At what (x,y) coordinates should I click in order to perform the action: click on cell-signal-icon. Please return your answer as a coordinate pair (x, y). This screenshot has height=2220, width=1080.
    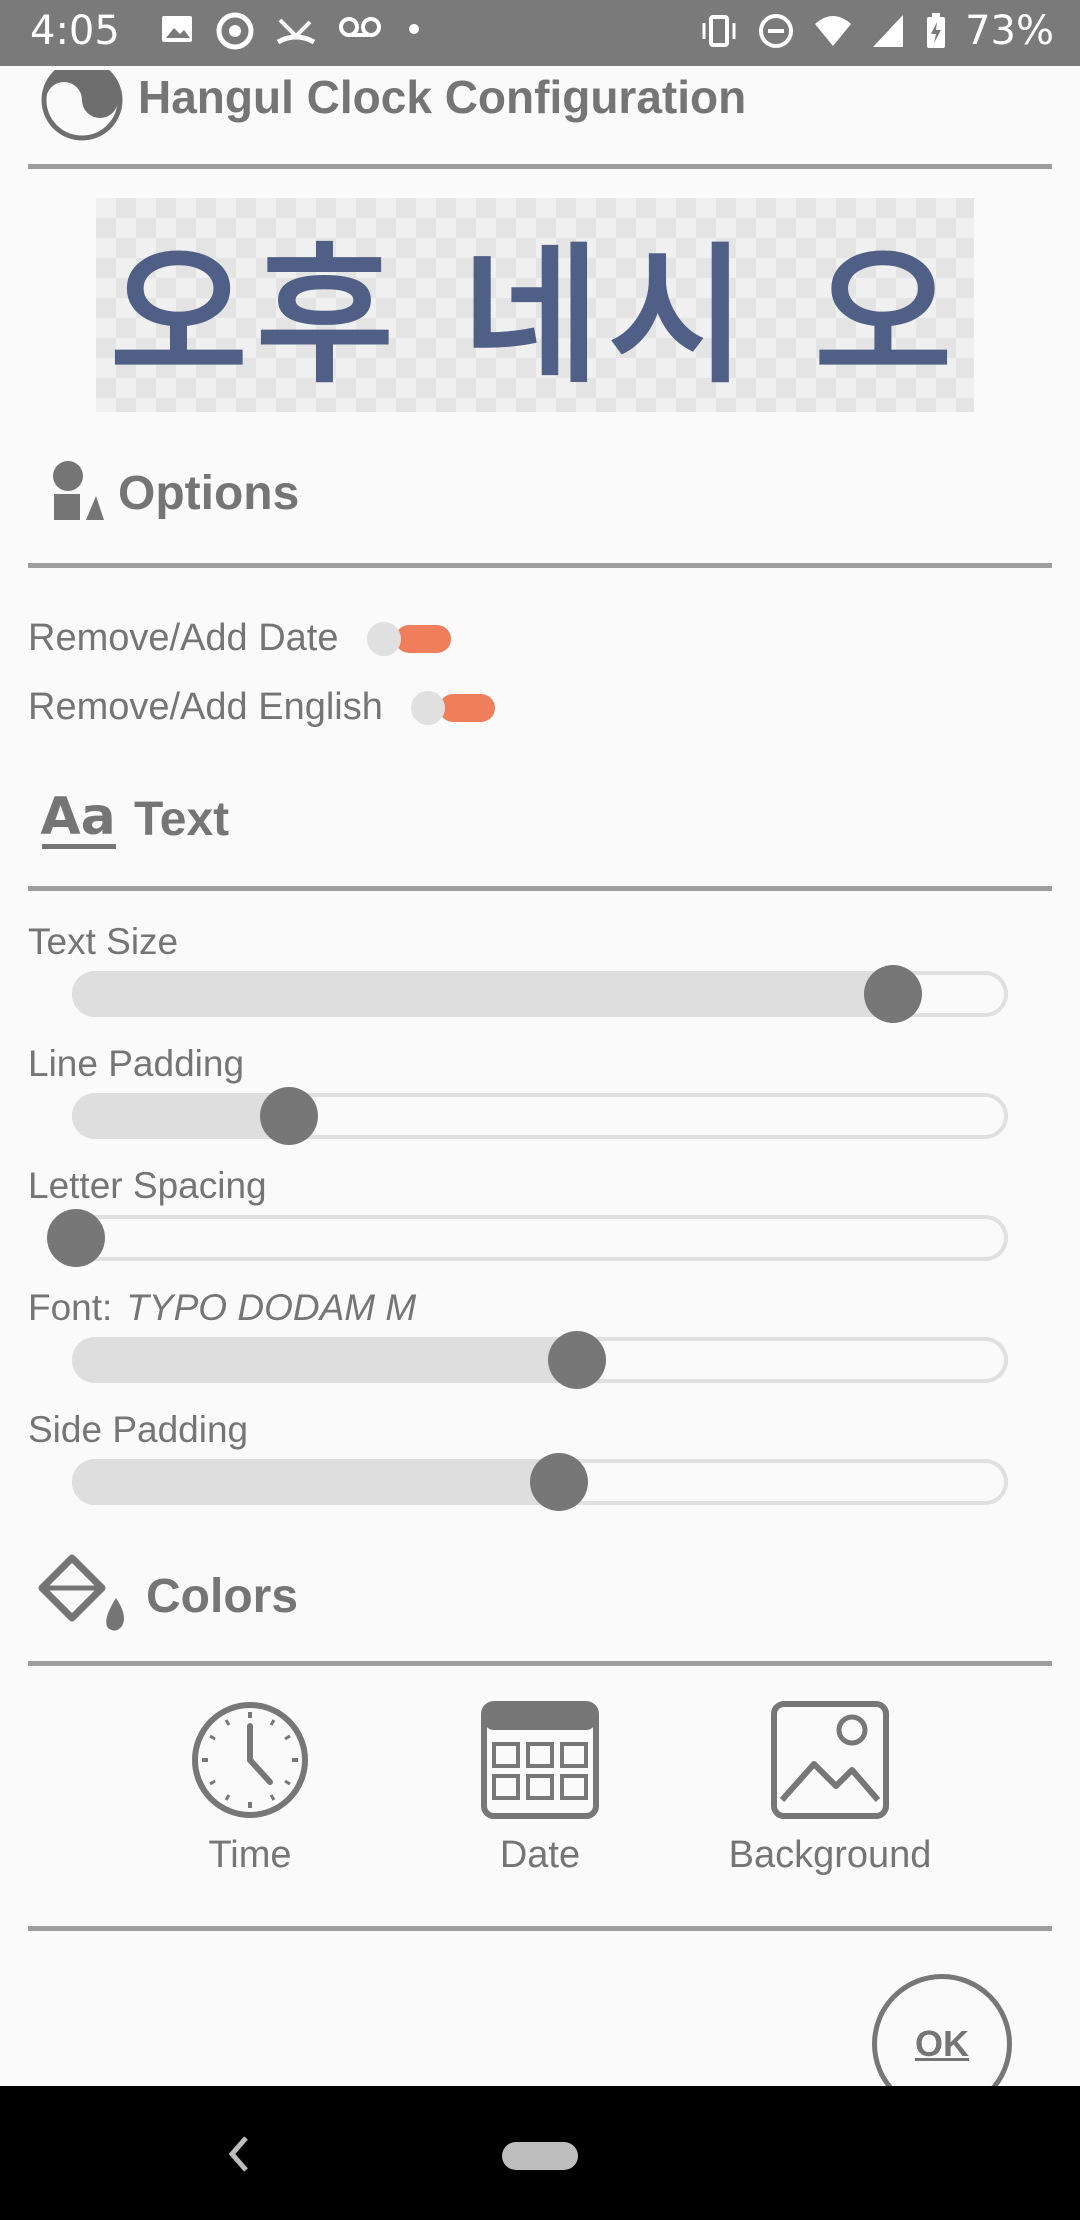
    Looking at the image, I should click on (888, 31).